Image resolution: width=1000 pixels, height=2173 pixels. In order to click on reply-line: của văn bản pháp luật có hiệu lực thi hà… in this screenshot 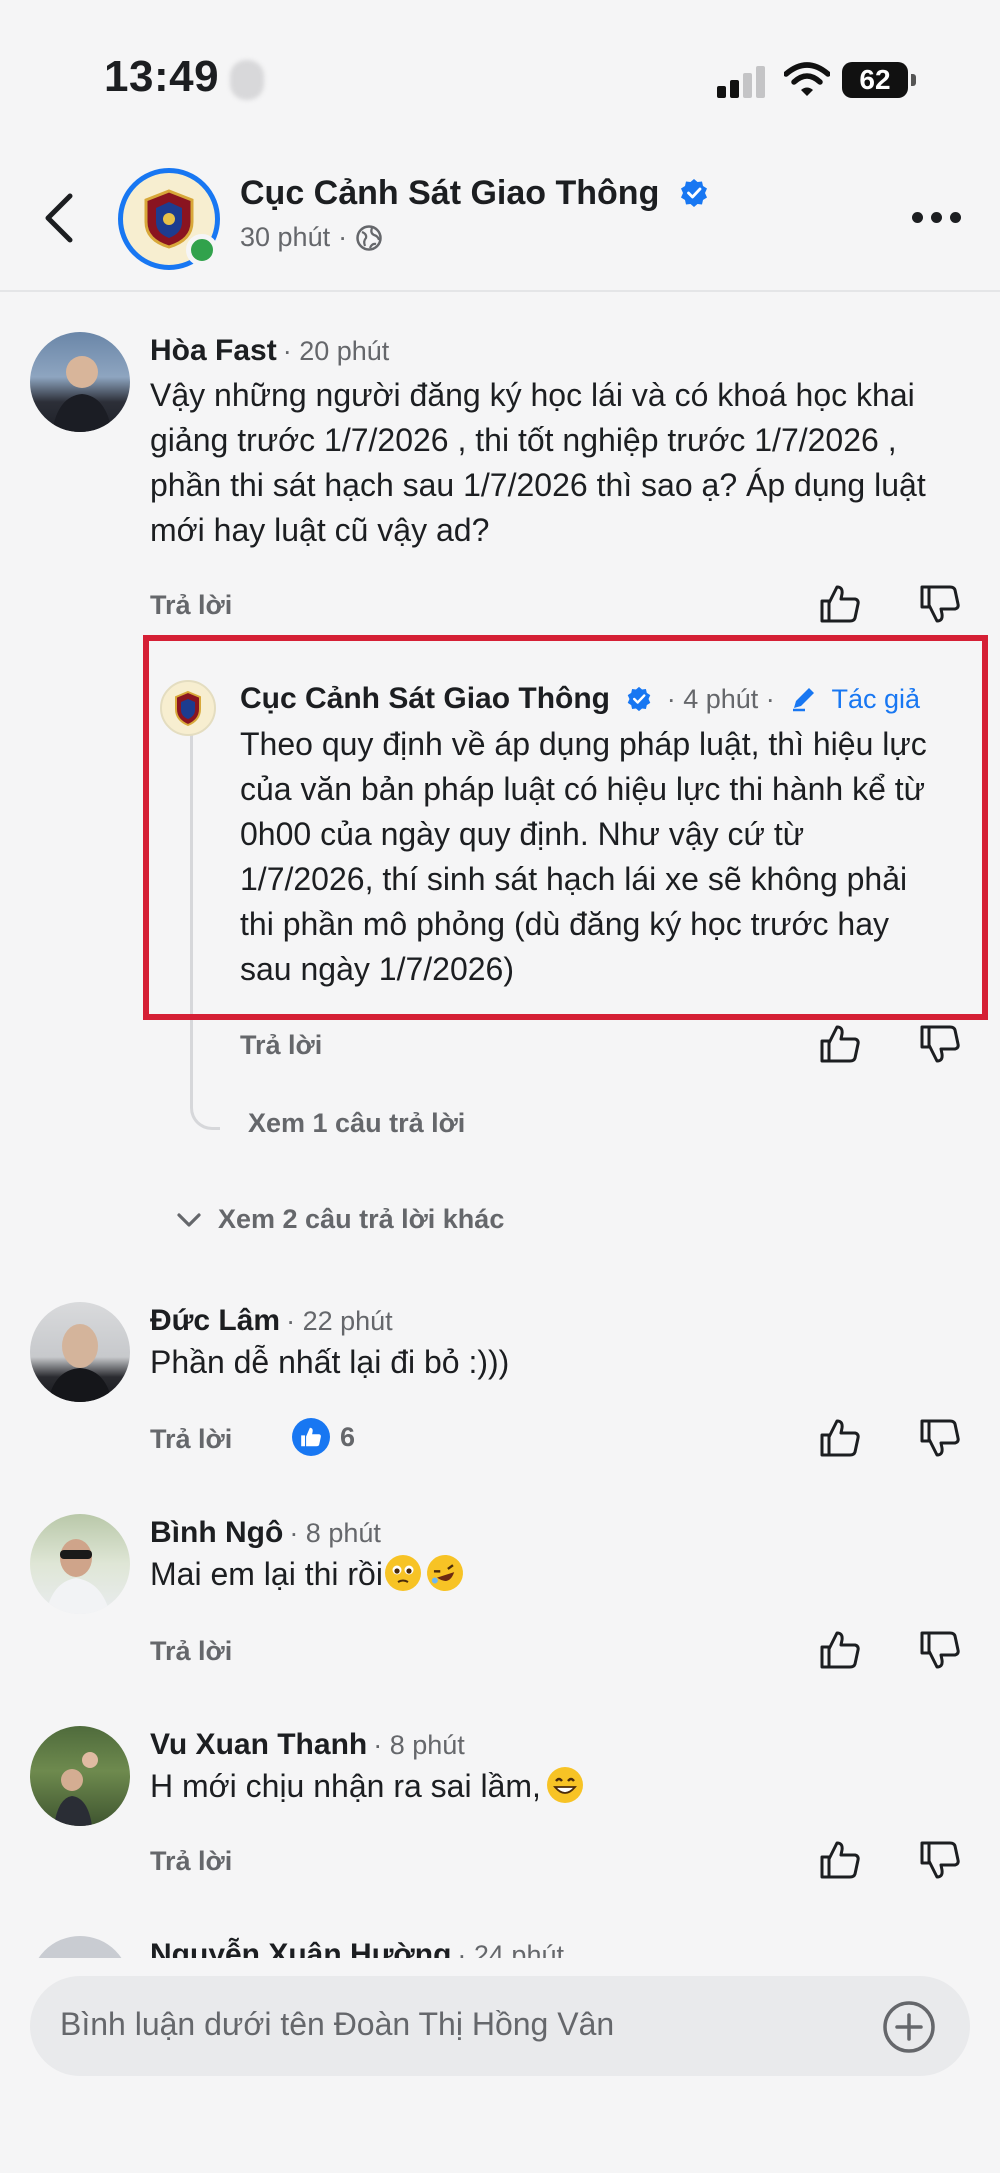, I will do `click(583, 789)`.